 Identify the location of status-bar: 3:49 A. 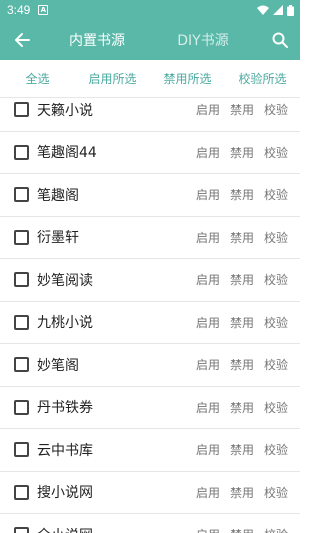
(150, 10).